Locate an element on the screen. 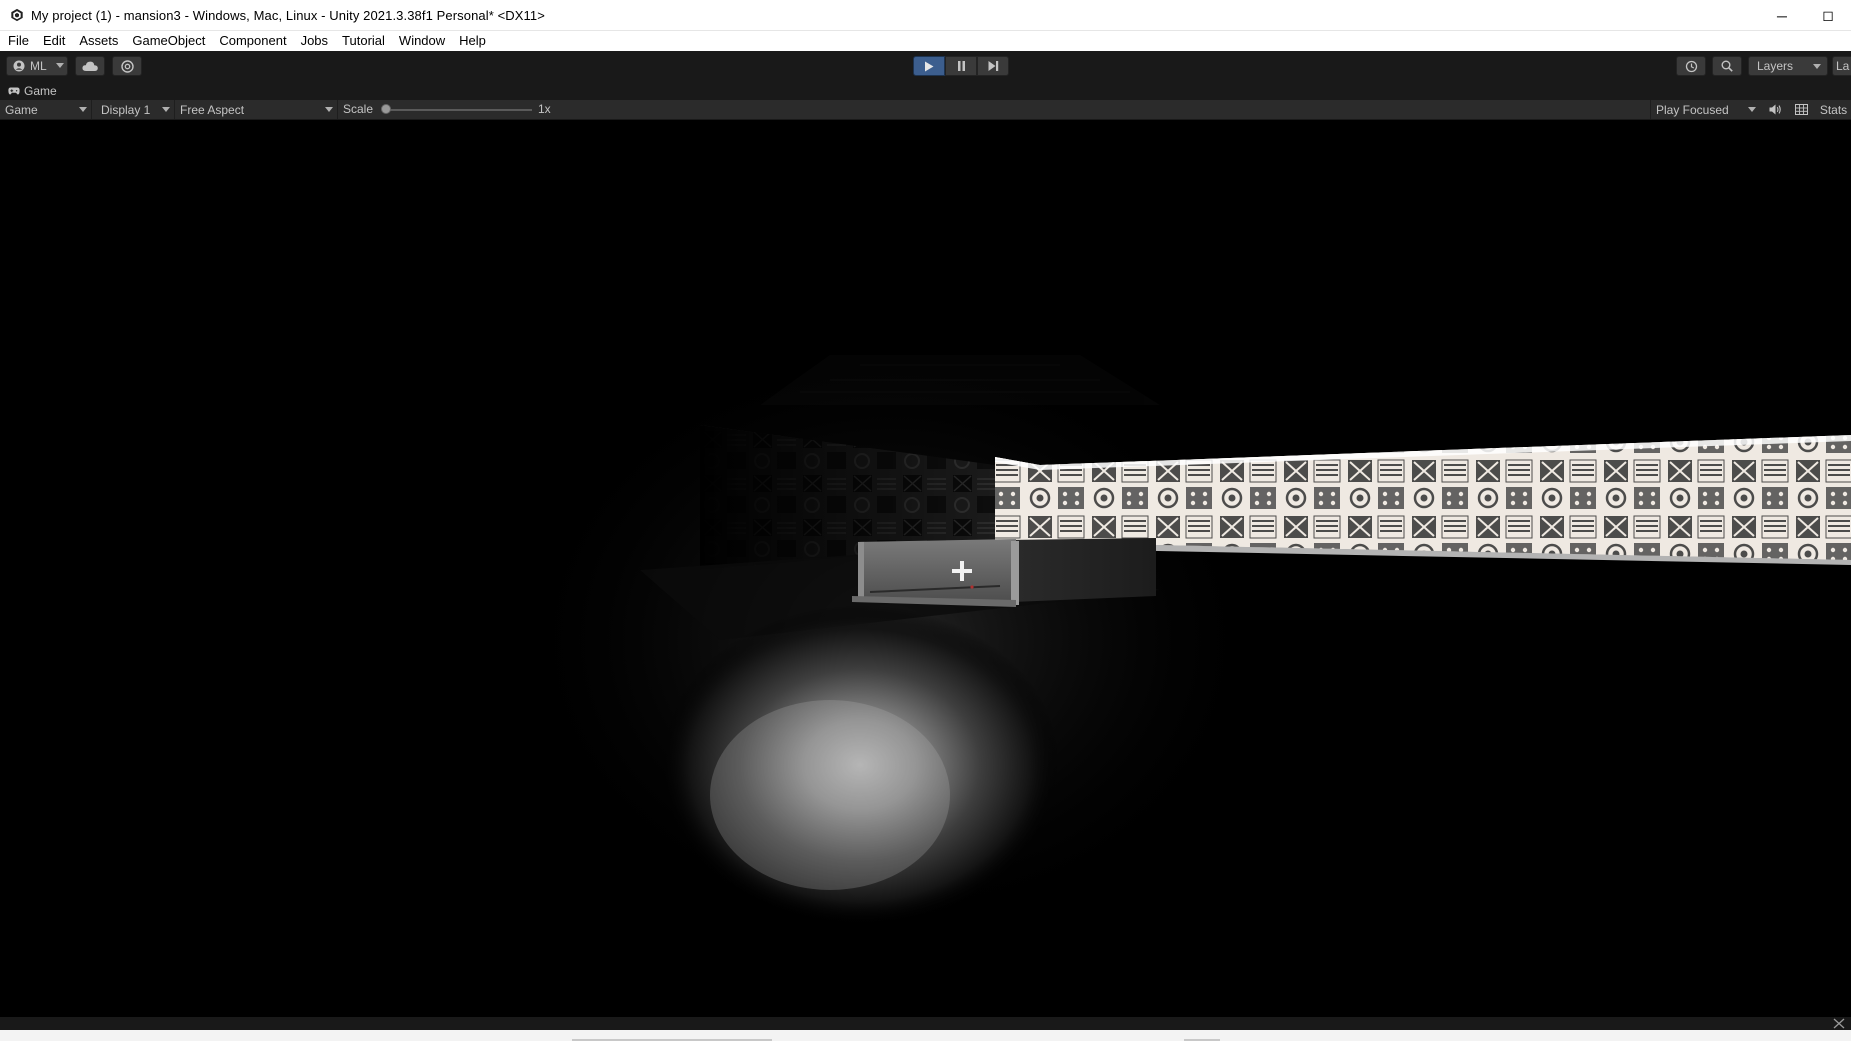 This screenshot has width=1851, height=1041. stats-toggle: Stats is located at coordinates (1833, 109).